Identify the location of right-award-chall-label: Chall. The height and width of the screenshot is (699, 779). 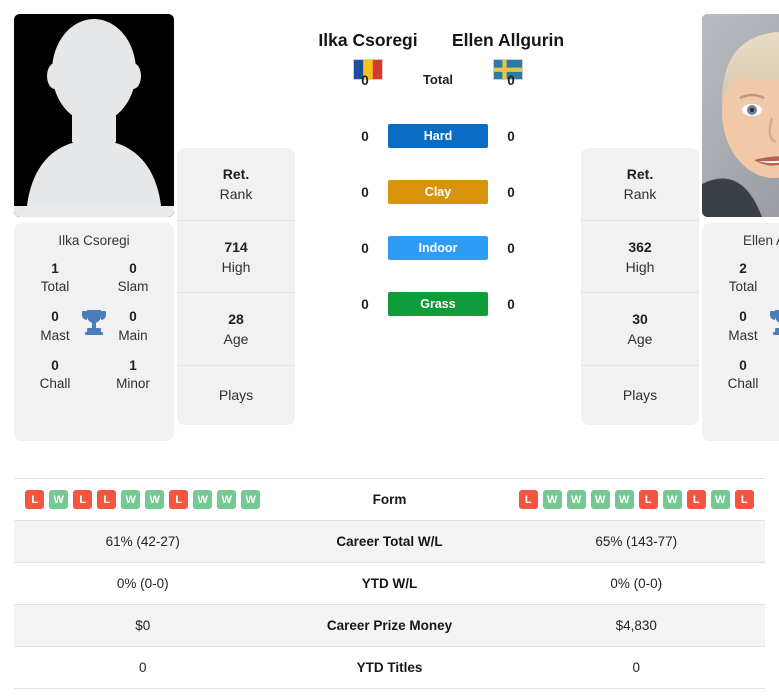
(743, 384).